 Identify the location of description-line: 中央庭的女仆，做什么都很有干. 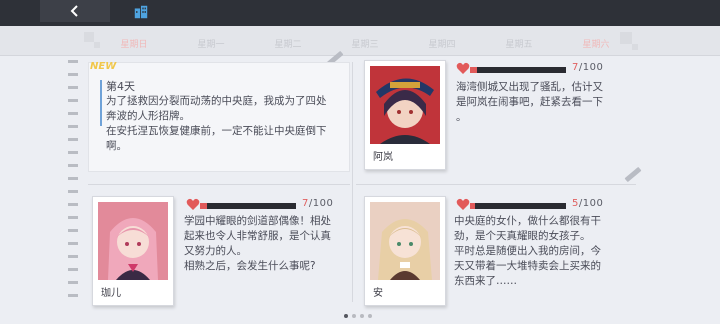
(527, 221).